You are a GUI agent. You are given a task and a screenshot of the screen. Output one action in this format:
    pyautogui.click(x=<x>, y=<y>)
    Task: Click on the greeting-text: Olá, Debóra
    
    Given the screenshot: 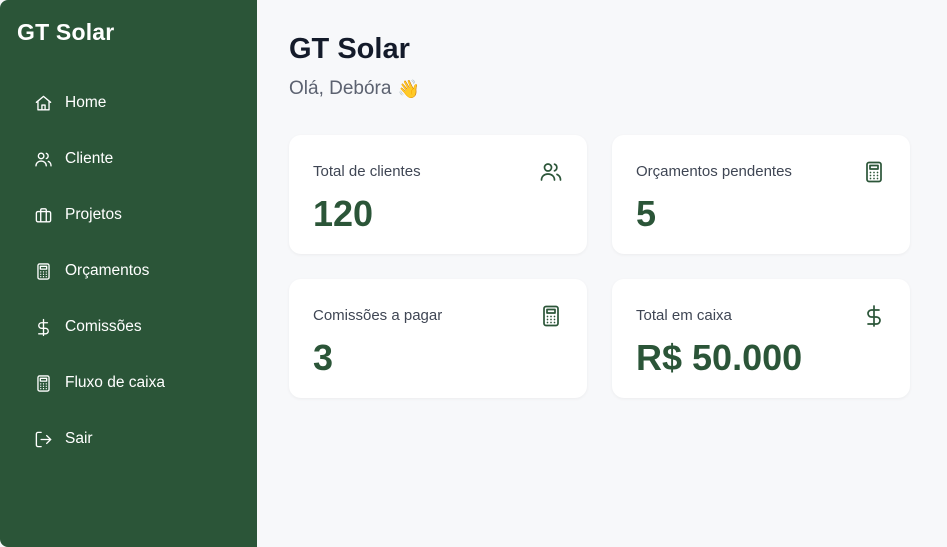 What is the action you would take?
    pyautogui.click(x=340, y=88)
    